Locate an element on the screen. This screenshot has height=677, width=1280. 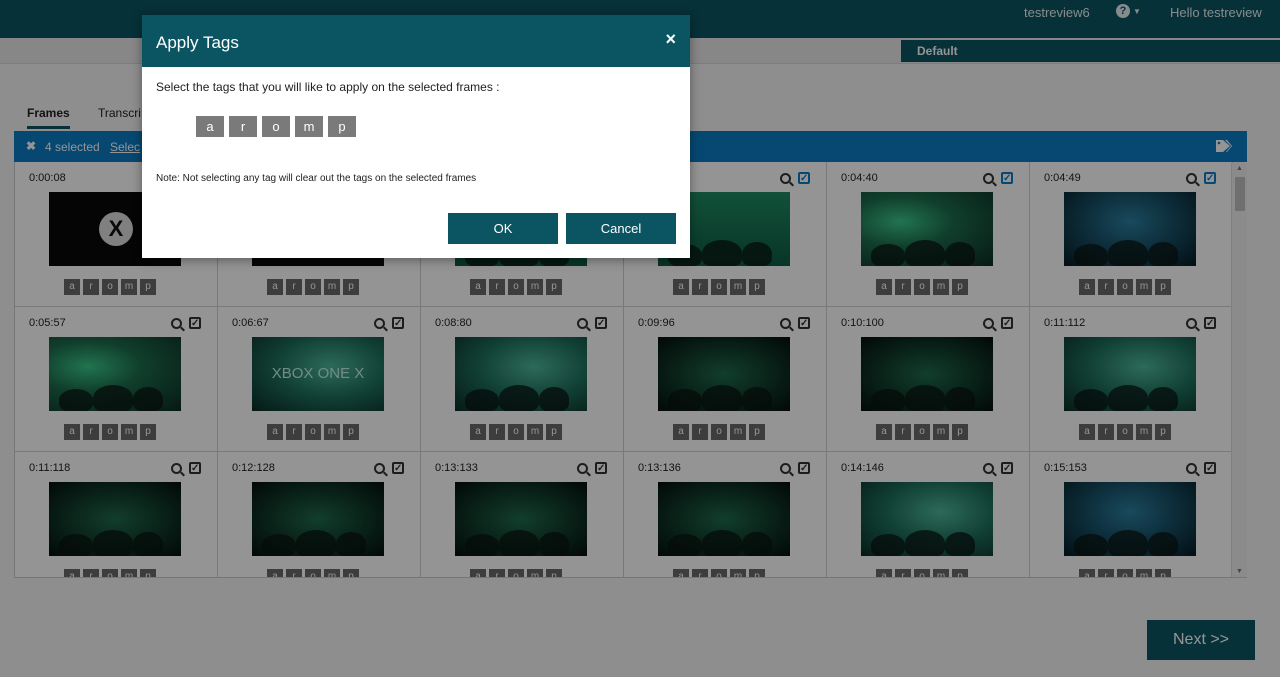
tag-option-p: p is located at coordinates (342, 126).